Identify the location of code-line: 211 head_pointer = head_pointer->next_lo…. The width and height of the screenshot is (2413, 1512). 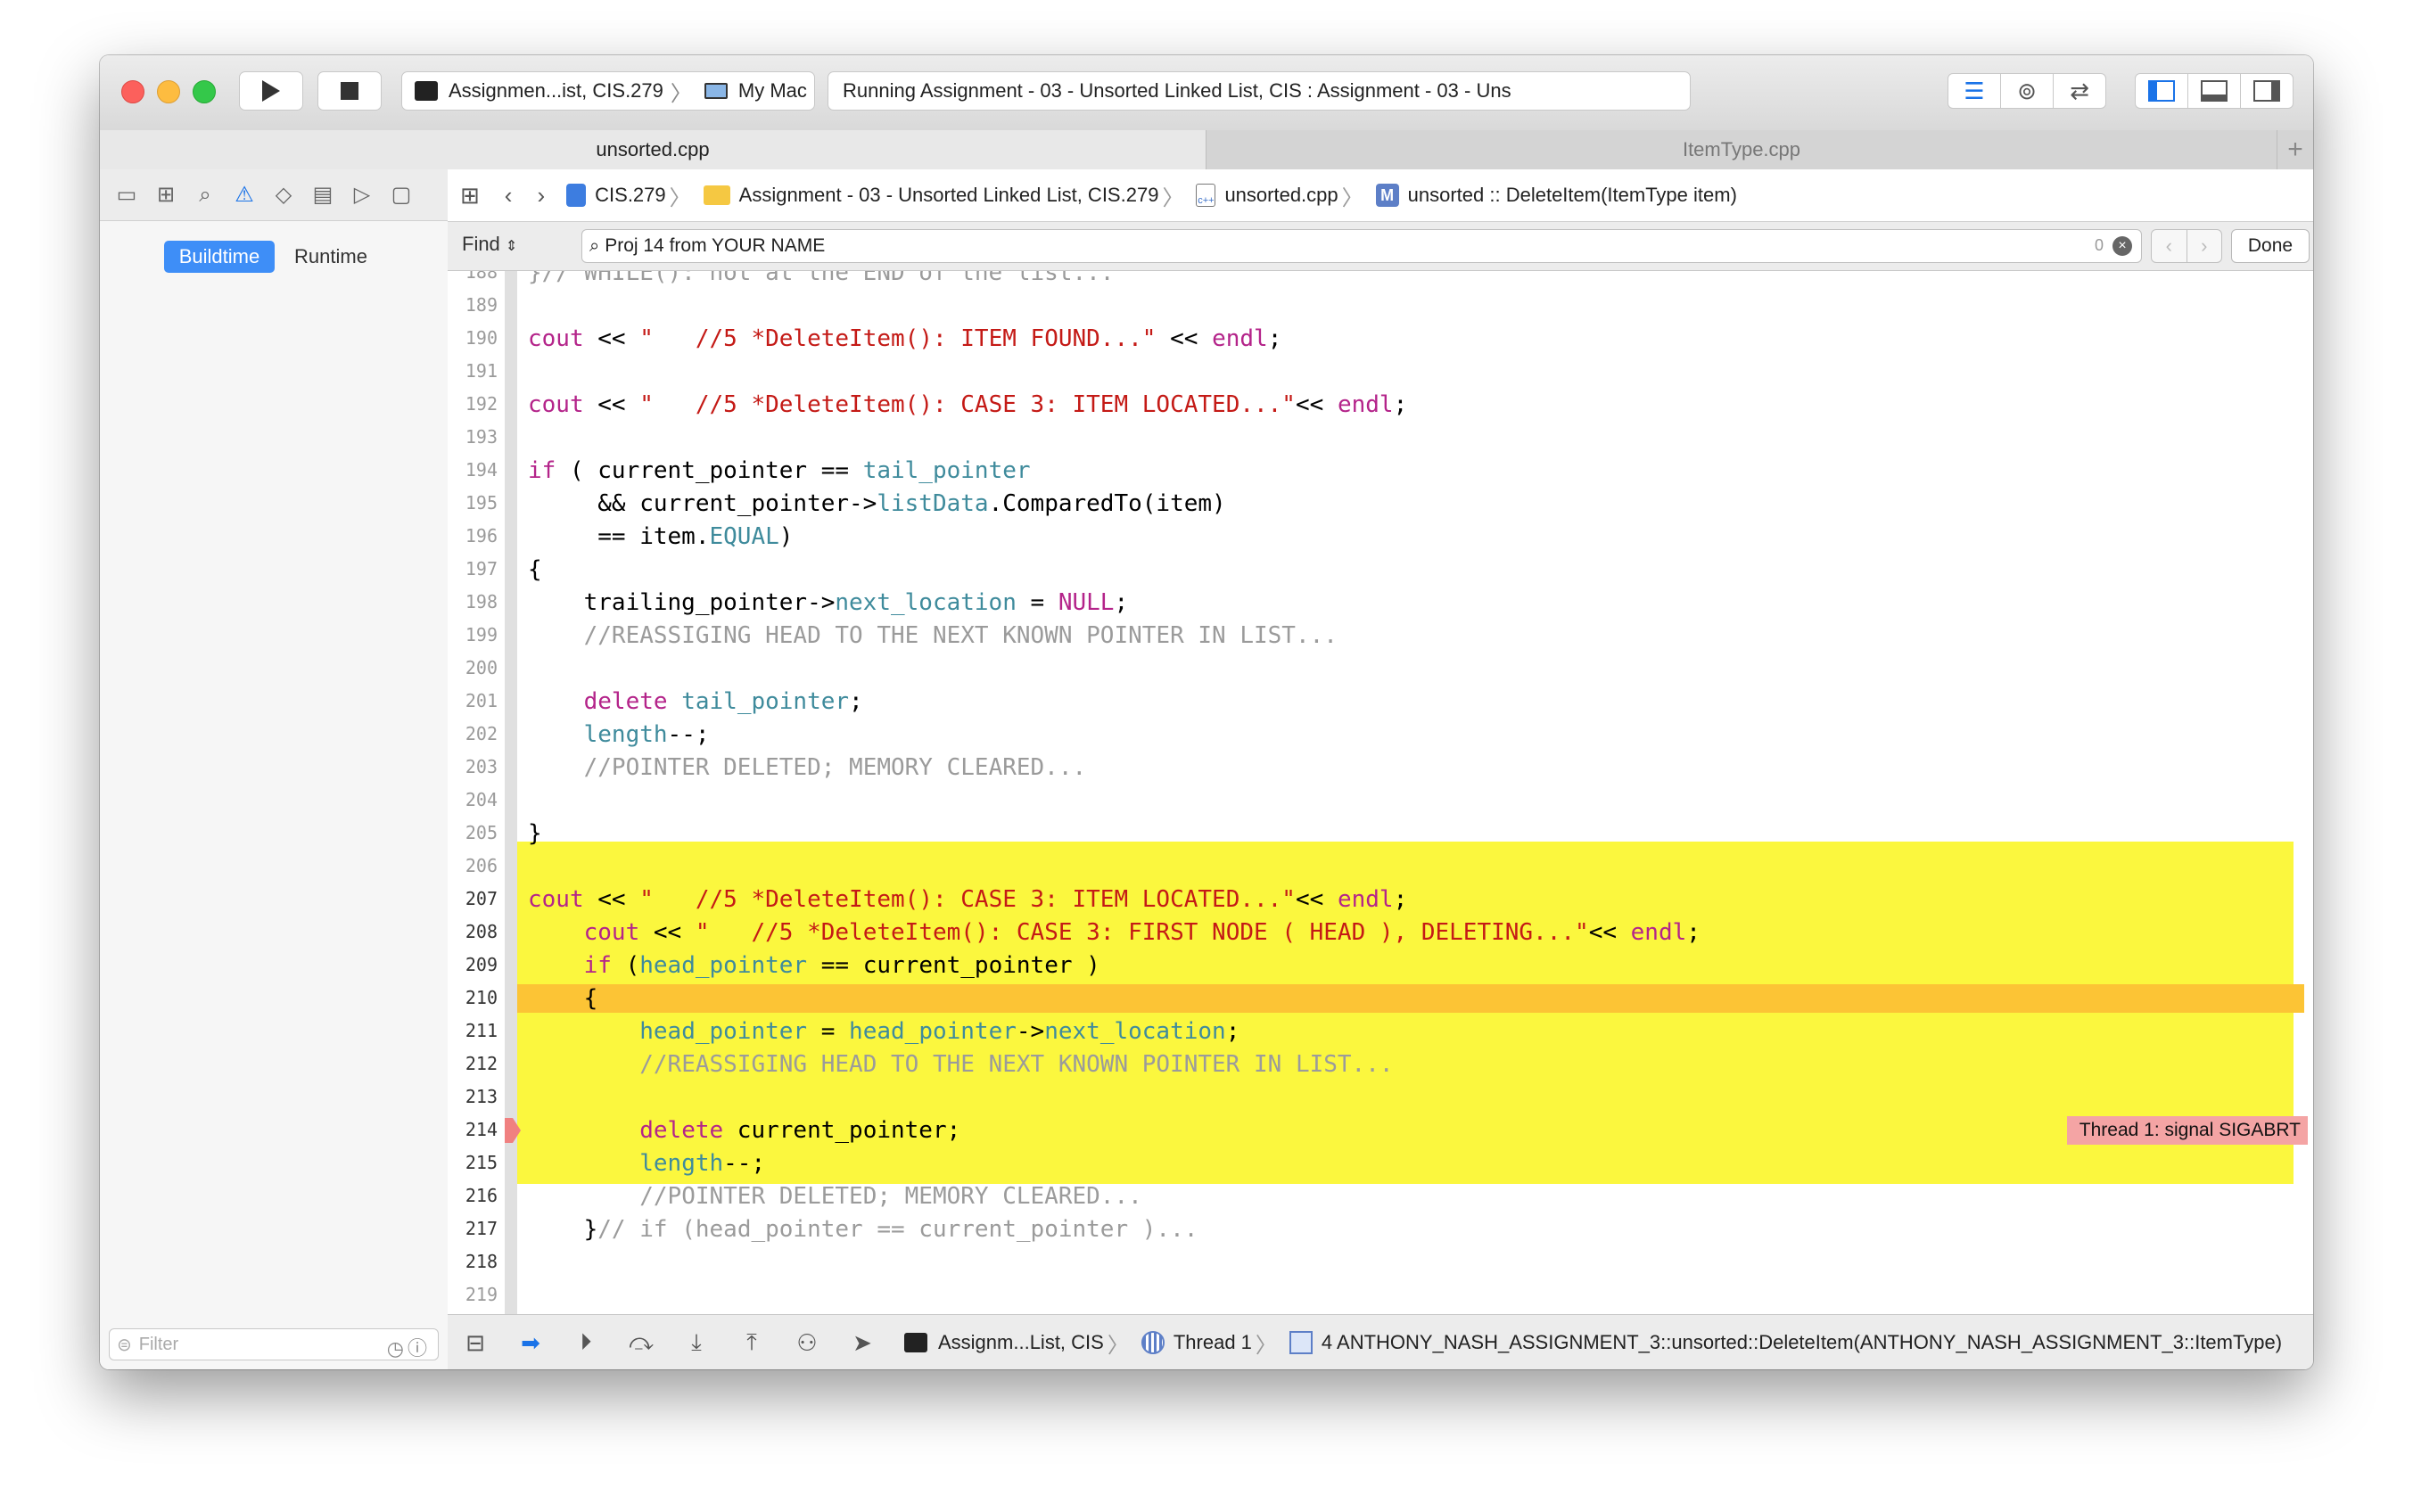
(1380, 1031).